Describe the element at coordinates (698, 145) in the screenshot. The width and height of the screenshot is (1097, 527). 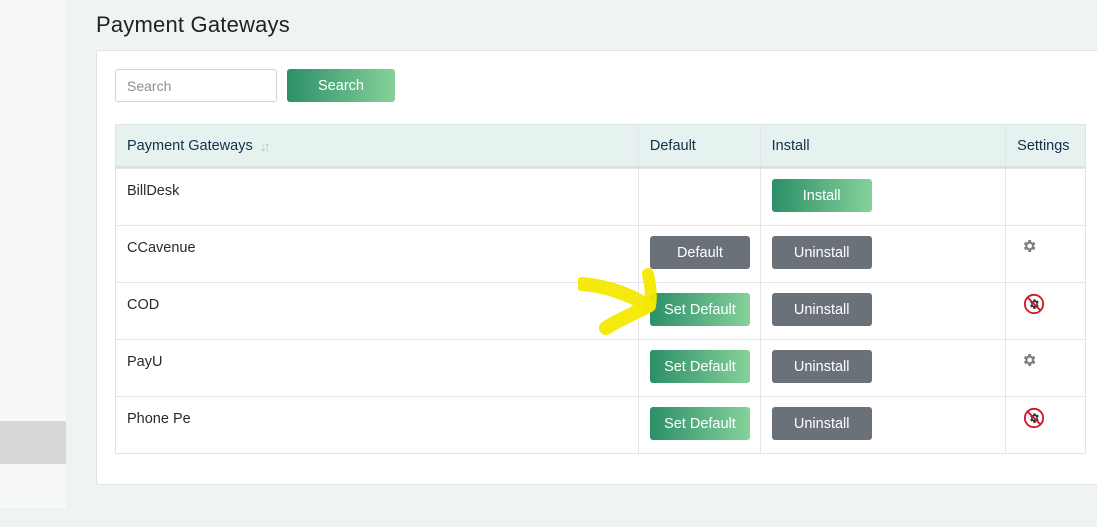
I see `column-header-default: Default` at that location.